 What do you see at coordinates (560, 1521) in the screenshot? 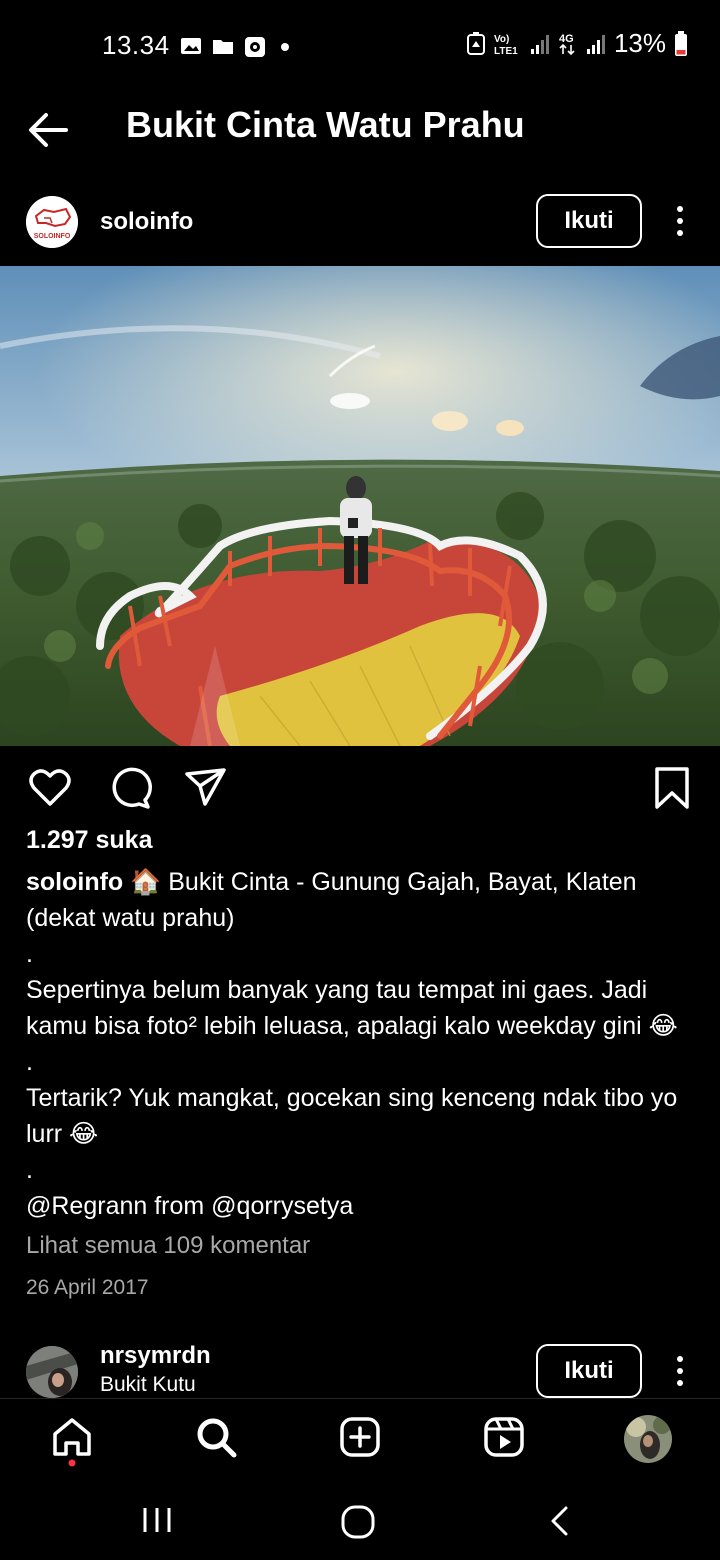
I see `back-chevron-icon` at bounding box center [560, 1521].